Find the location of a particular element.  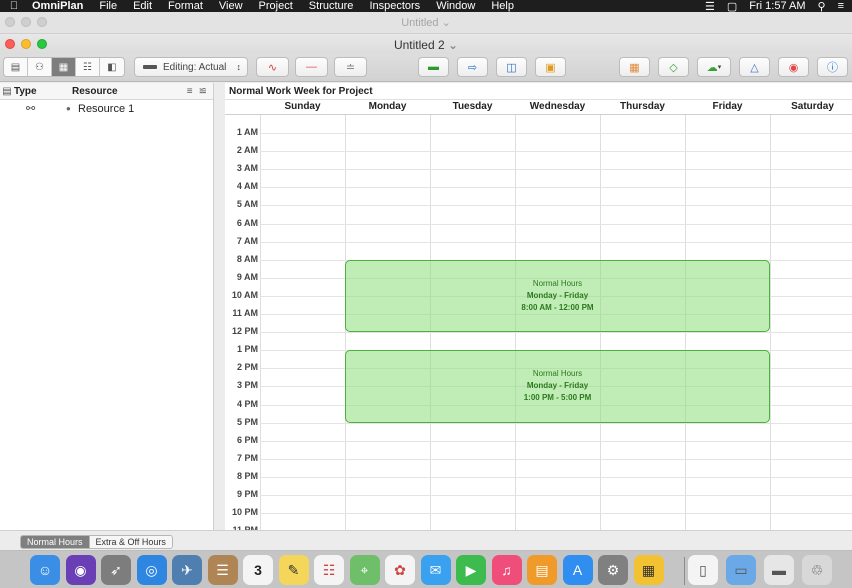

spreadsheet-button: ▦ is located at coordinates (634, 67).